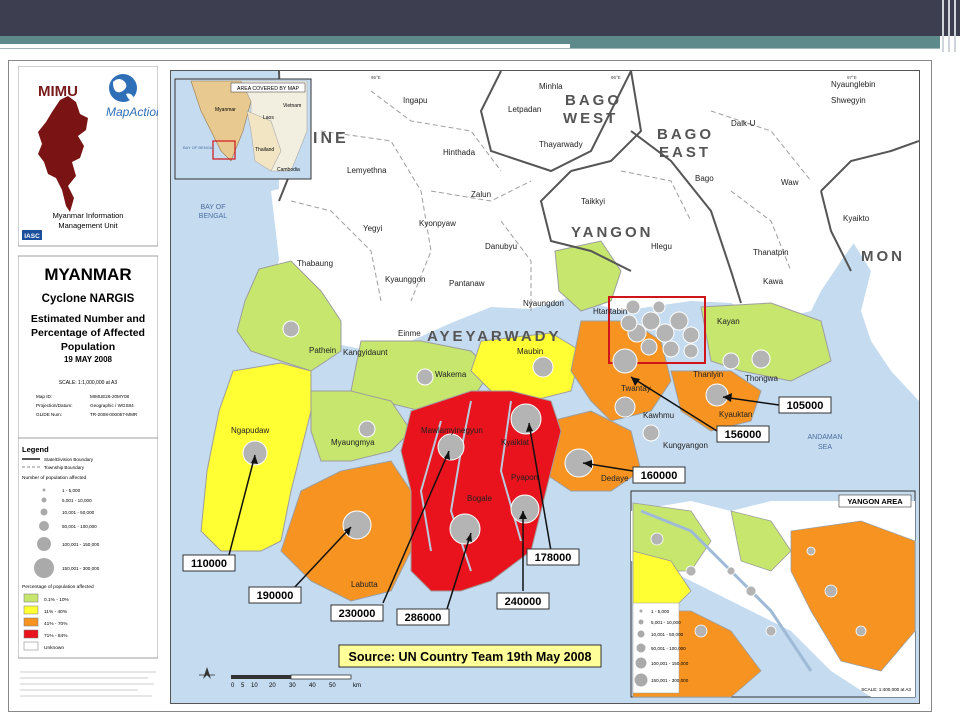 This screenshot has height=720, width=960. What do you see at coordinates (761, 378) in the screenshot?
I see `label-thongwa: Thongwa` at bounding box center [761, 378].